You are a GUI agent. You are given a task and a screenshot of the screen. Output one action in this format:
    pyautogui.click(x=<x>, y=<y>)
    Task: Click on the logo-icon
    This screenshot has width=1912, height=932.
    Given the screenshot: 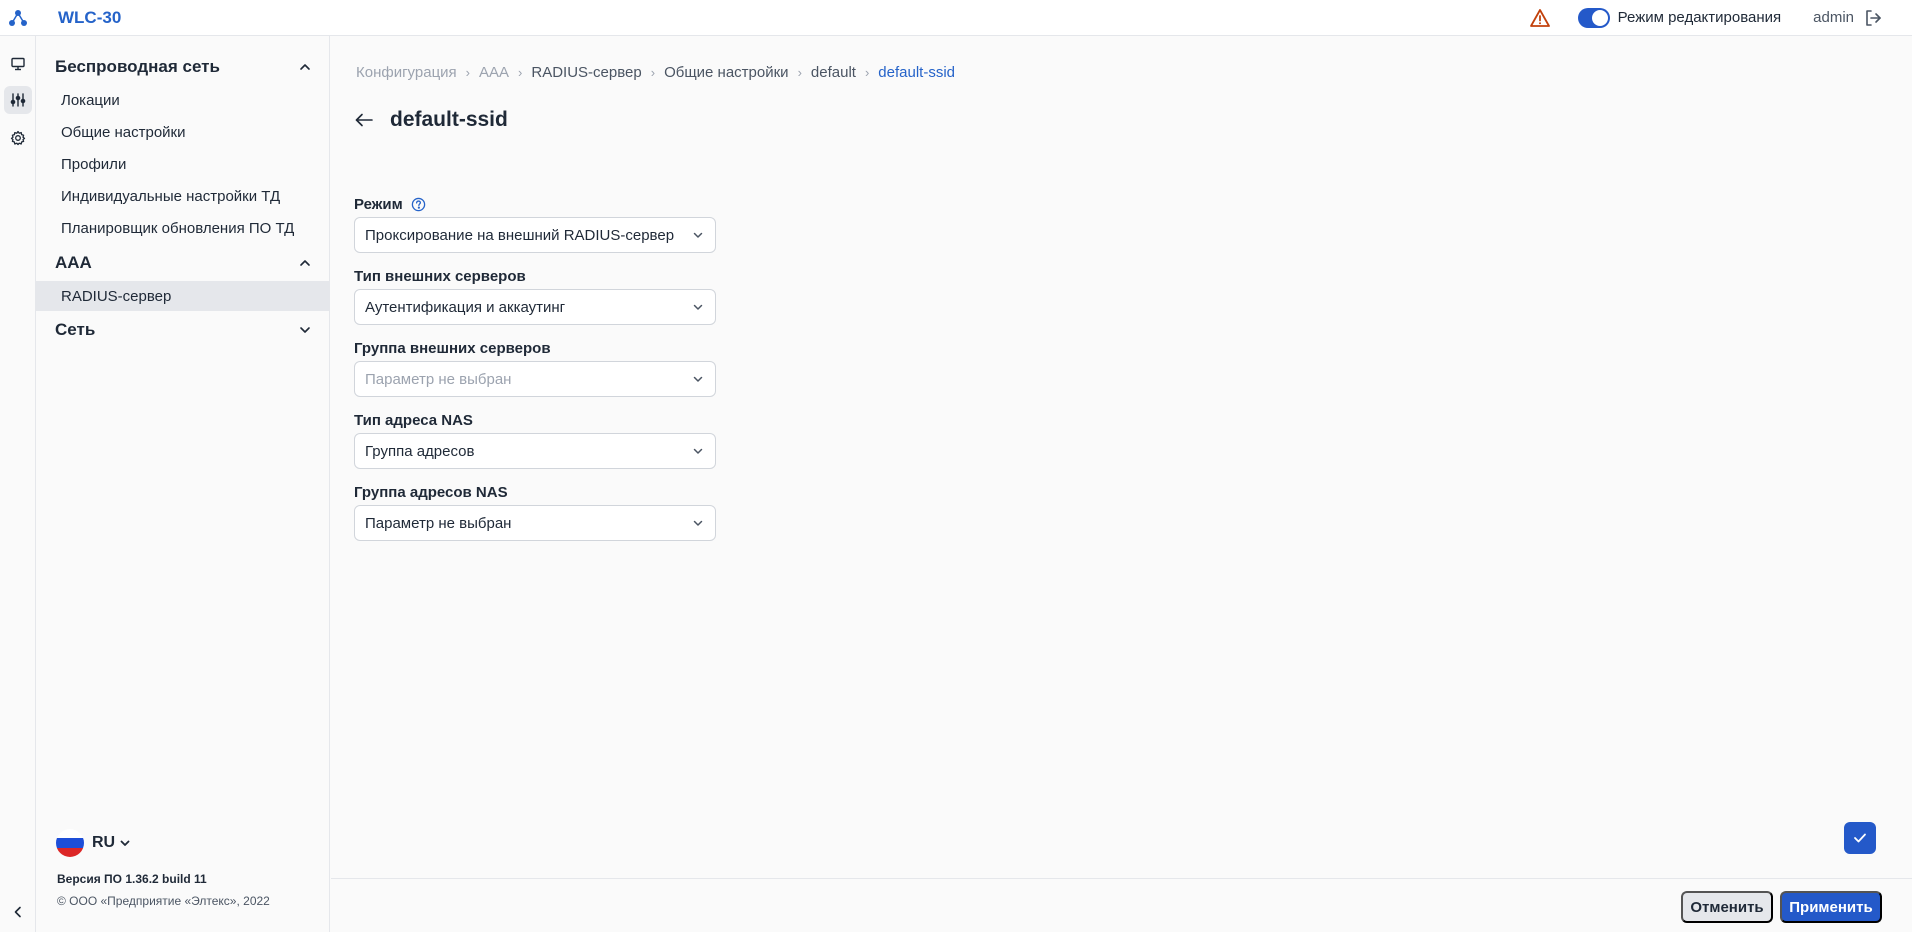 What is the action you would take?
    pyautogui.click(x=18, y=18)
    